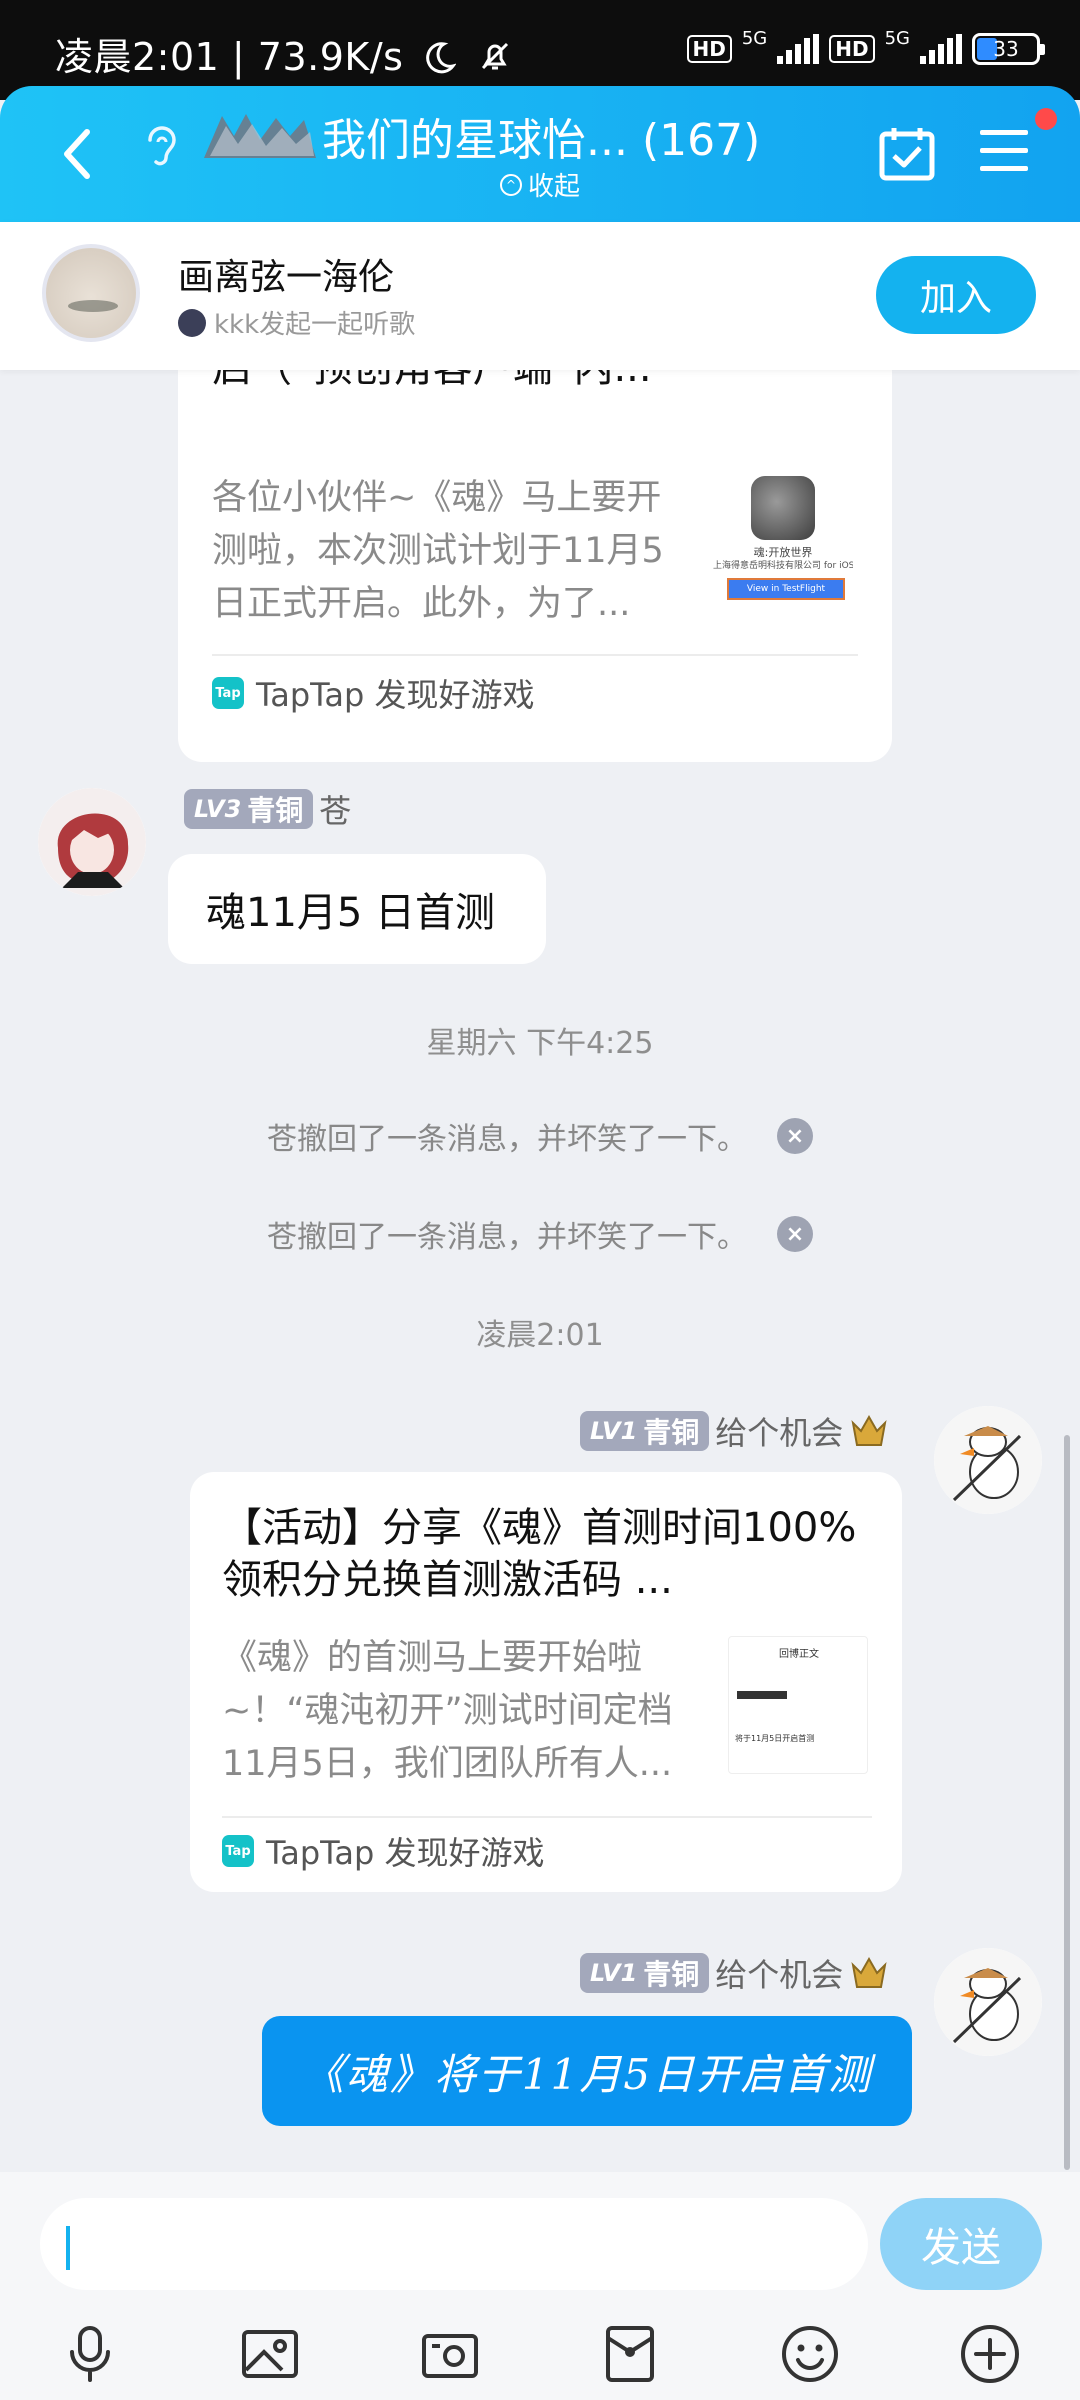  Describe the element at coordinates (335, 809) in the screenshot. I see `username-cang: 苍` at that location.